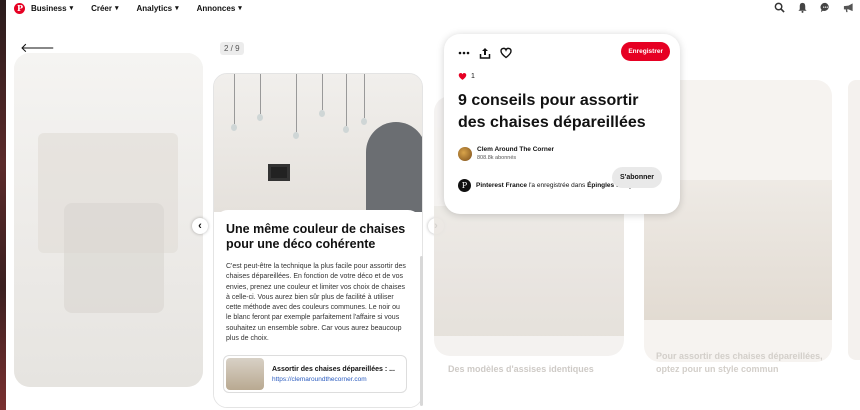  What do you see at coordinates (245, 374) in the screenshot?
I see `article-thumbnail` at bounding box center [245, 374].